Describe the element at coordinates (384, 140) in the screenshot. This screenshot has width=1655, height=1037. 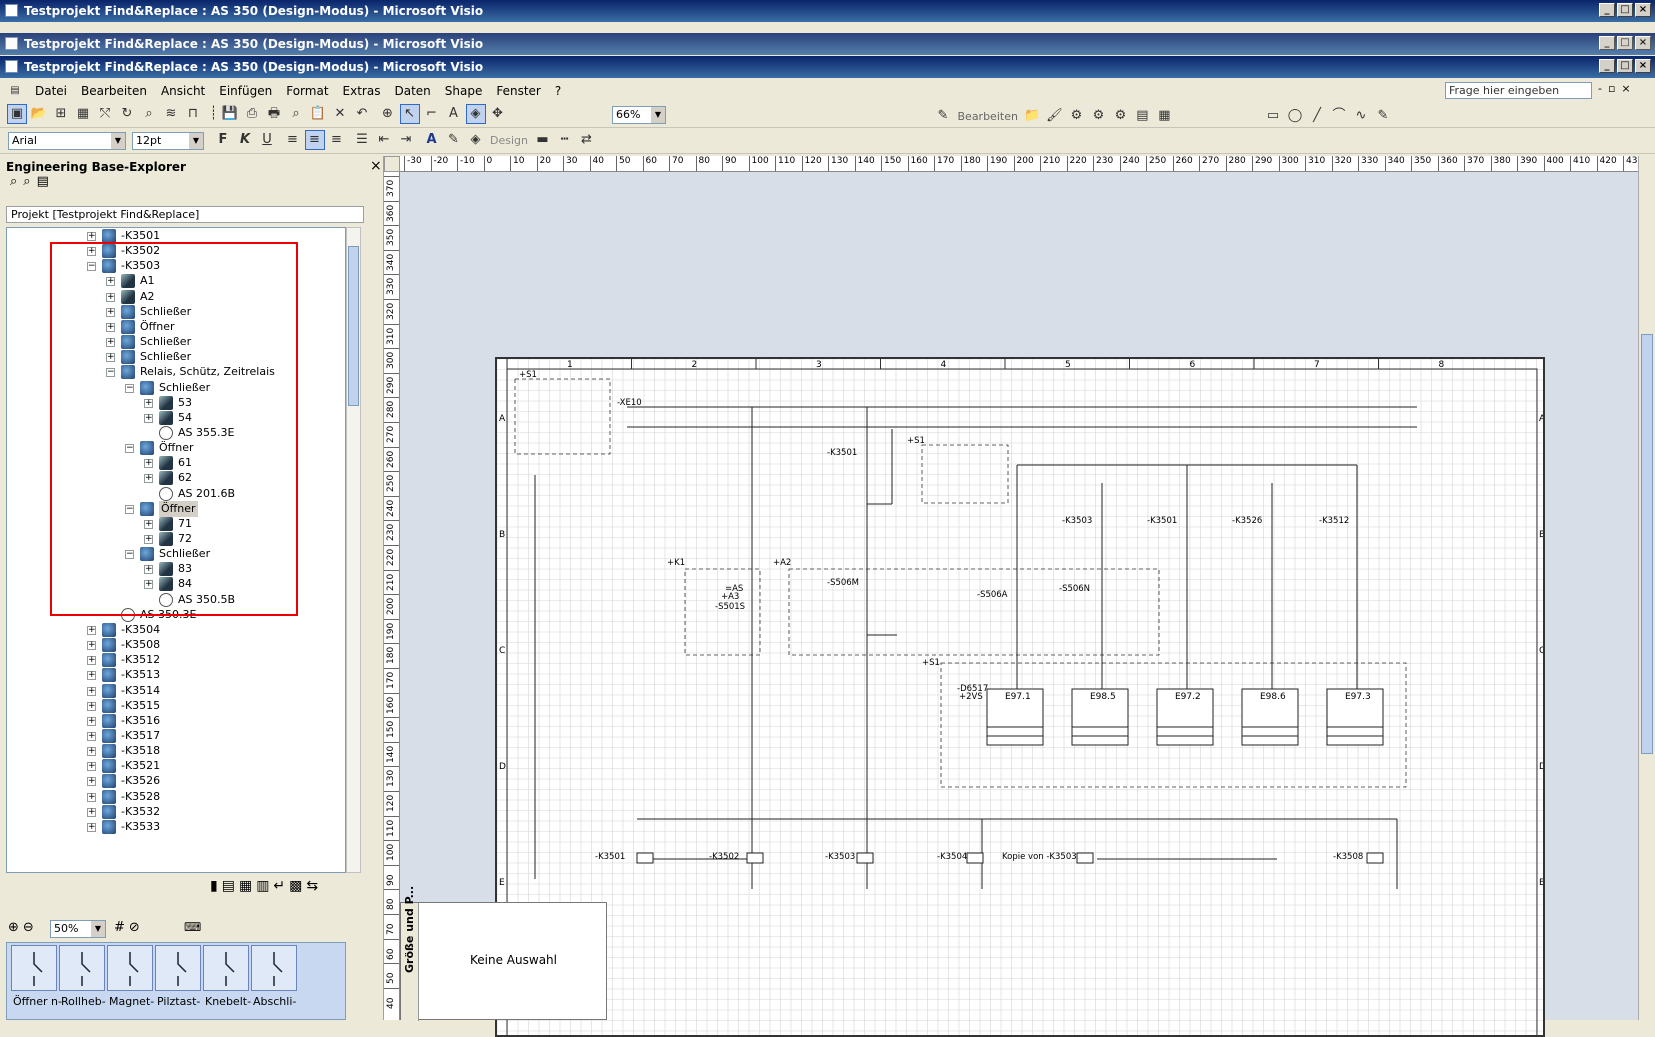
I see `indent-decrease-icon: ⇤` at that location.